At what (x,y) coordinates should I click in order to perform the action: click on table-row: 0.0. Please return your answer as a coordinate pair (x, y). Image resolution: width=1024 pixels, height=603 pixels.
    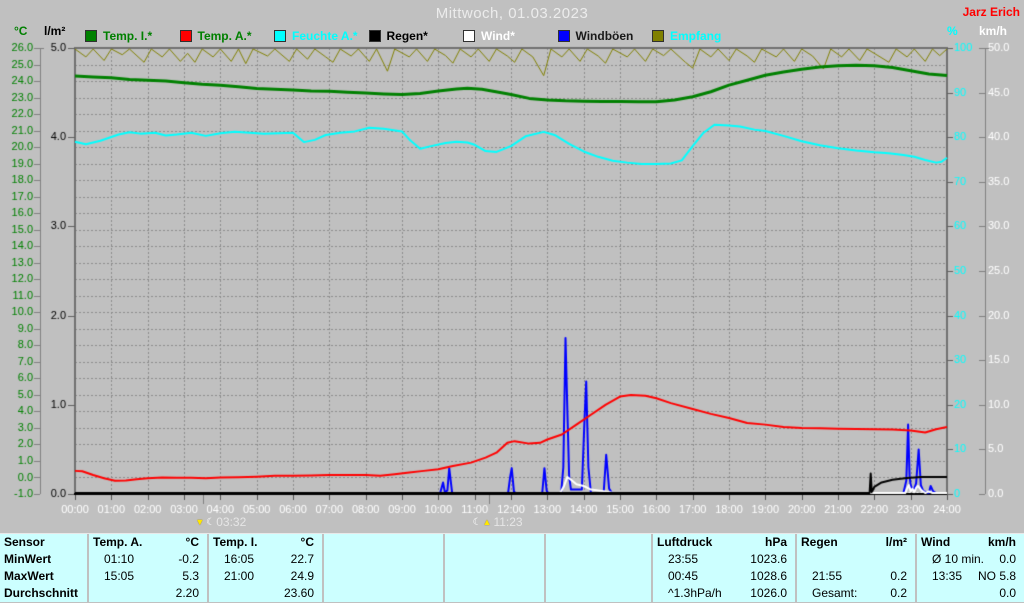
    Looking at the image, I should click on (970, 593).